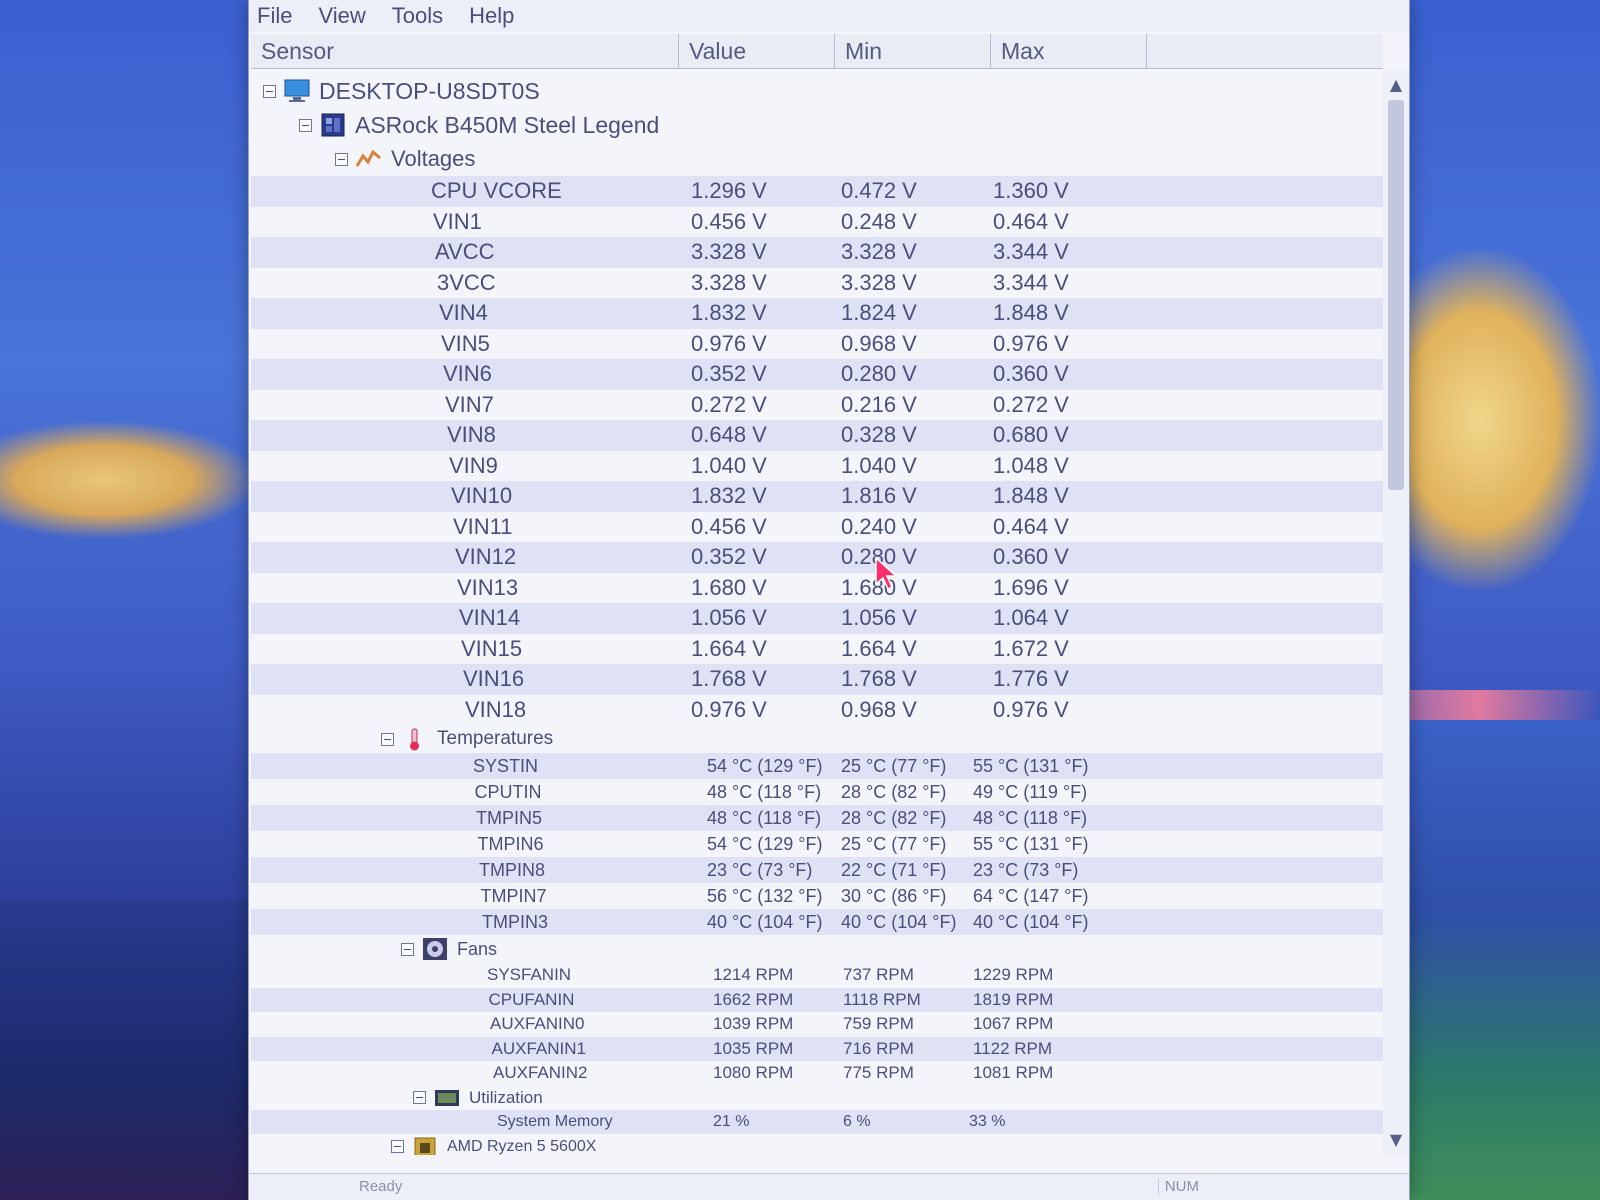 The width and height of the screenshot is (1600, 1200). Describe the element at coordinates (1026, 870) in the screenshot. I see `sensor-max: 23 °C (73 °F)` at that location.